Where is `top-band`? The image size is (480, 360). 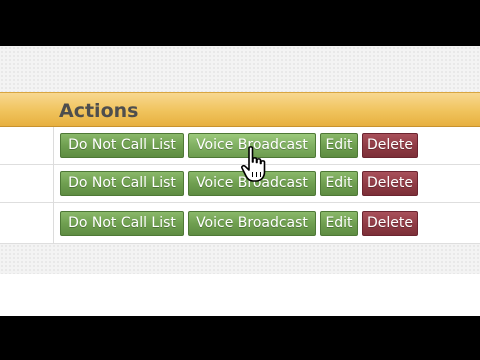
top-band is located at coordinates (240, 69).